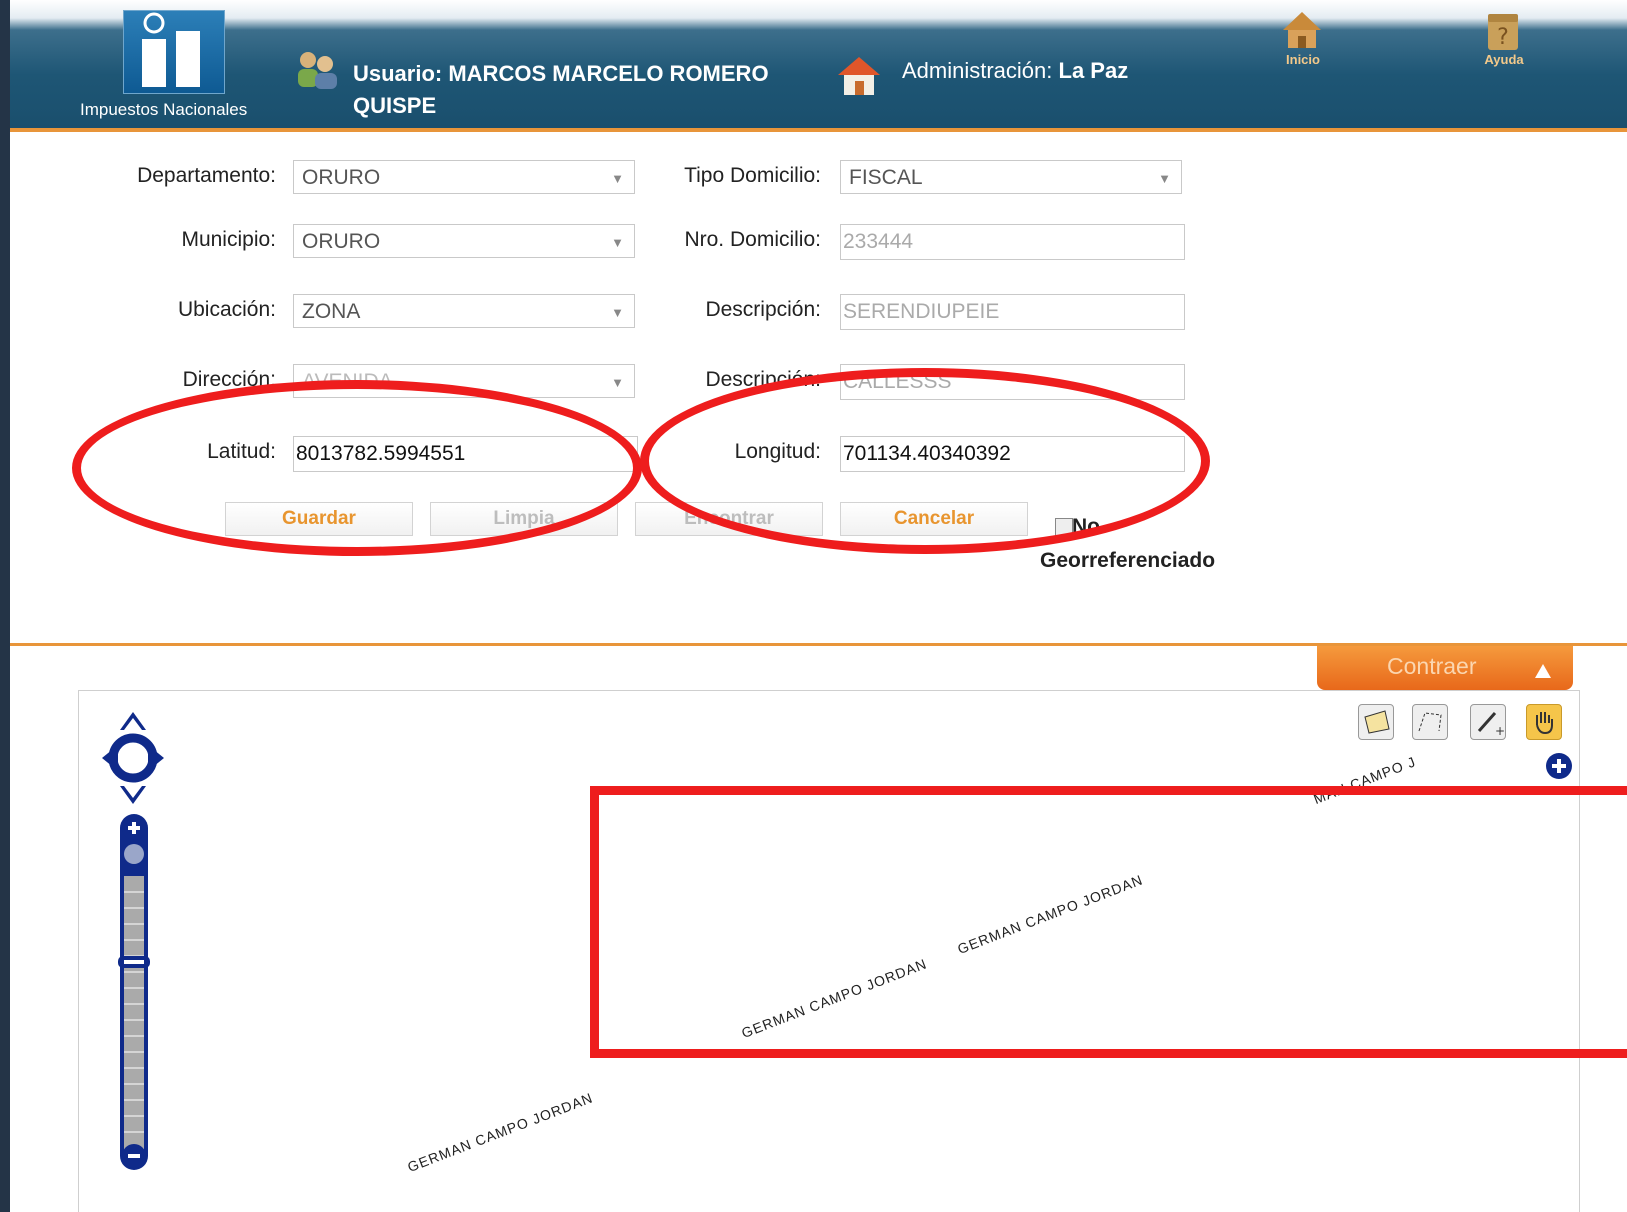 The height and width of the screenshot is (1212, 1627). What do you see at coordinates (317, 72) in the screenshot?
I see `users-icon` at bounding box center [317, 72].